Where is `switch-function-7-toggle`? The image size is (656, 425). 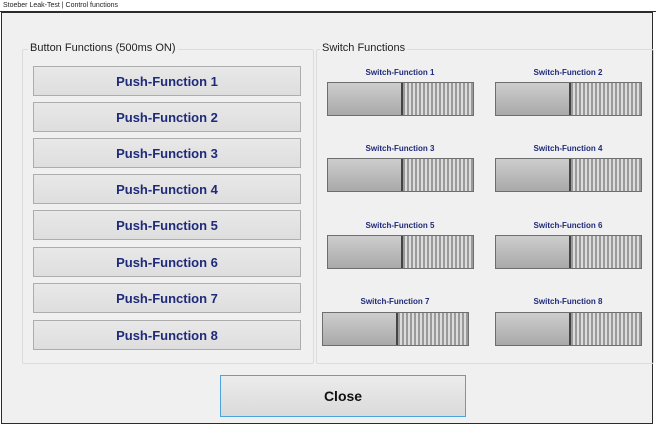 switch-function-7-toggle is located at coordinates (395, 329).